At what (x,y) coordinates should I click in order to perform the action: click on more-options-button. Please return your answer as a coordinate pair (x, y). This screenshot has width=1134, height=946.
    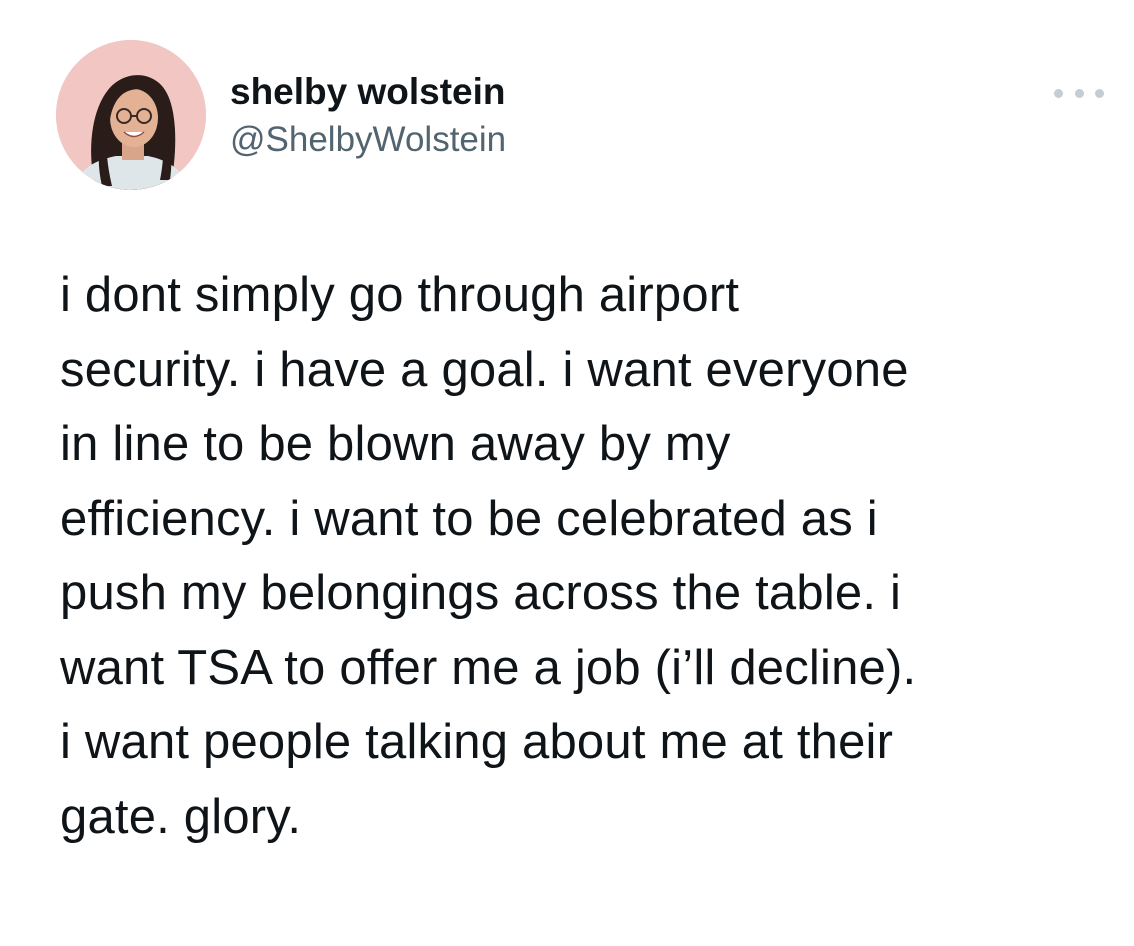
    Looking at the image, I should click on (1079, 93).